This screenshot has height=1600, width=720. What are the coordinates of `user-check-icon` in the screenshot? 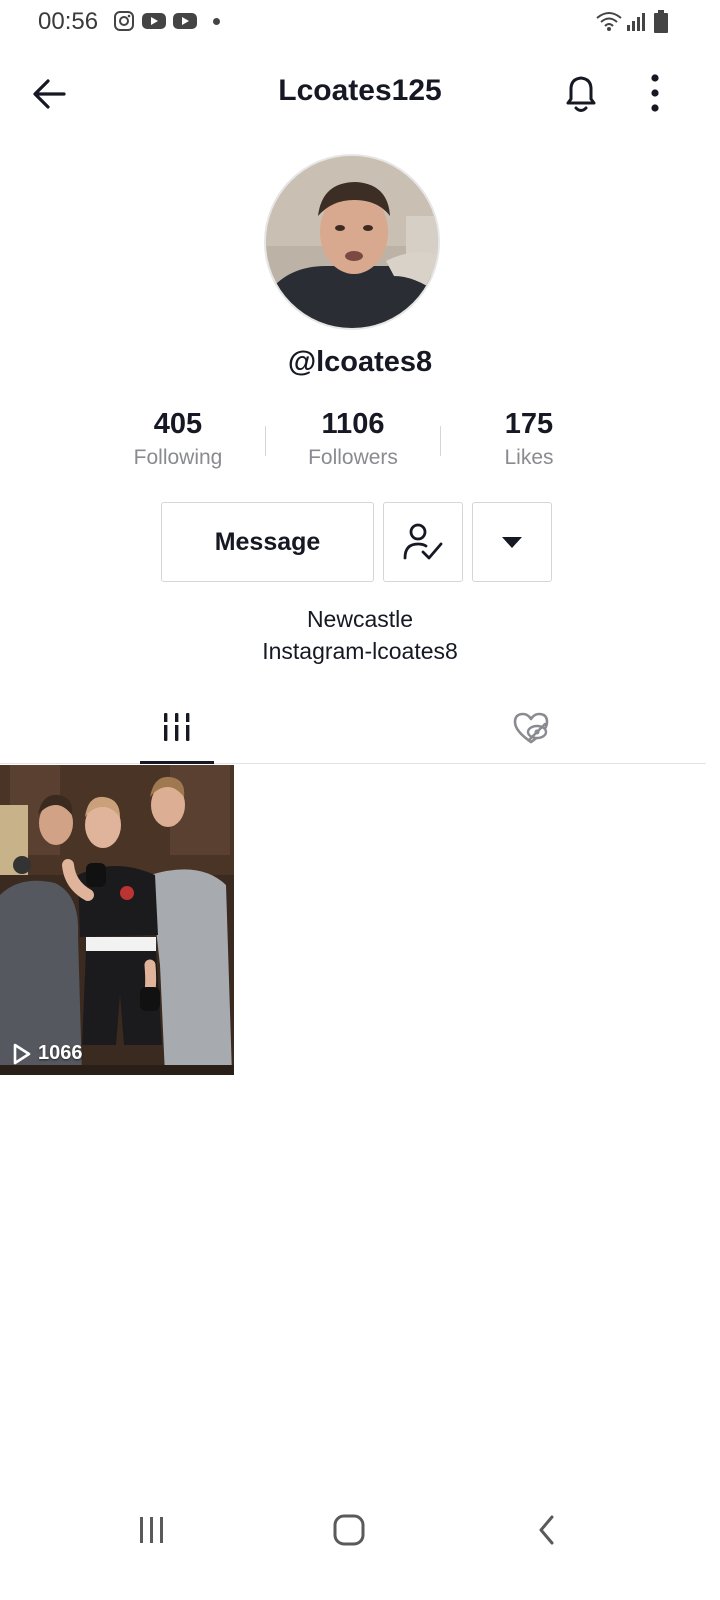 It's located at (423, 541).